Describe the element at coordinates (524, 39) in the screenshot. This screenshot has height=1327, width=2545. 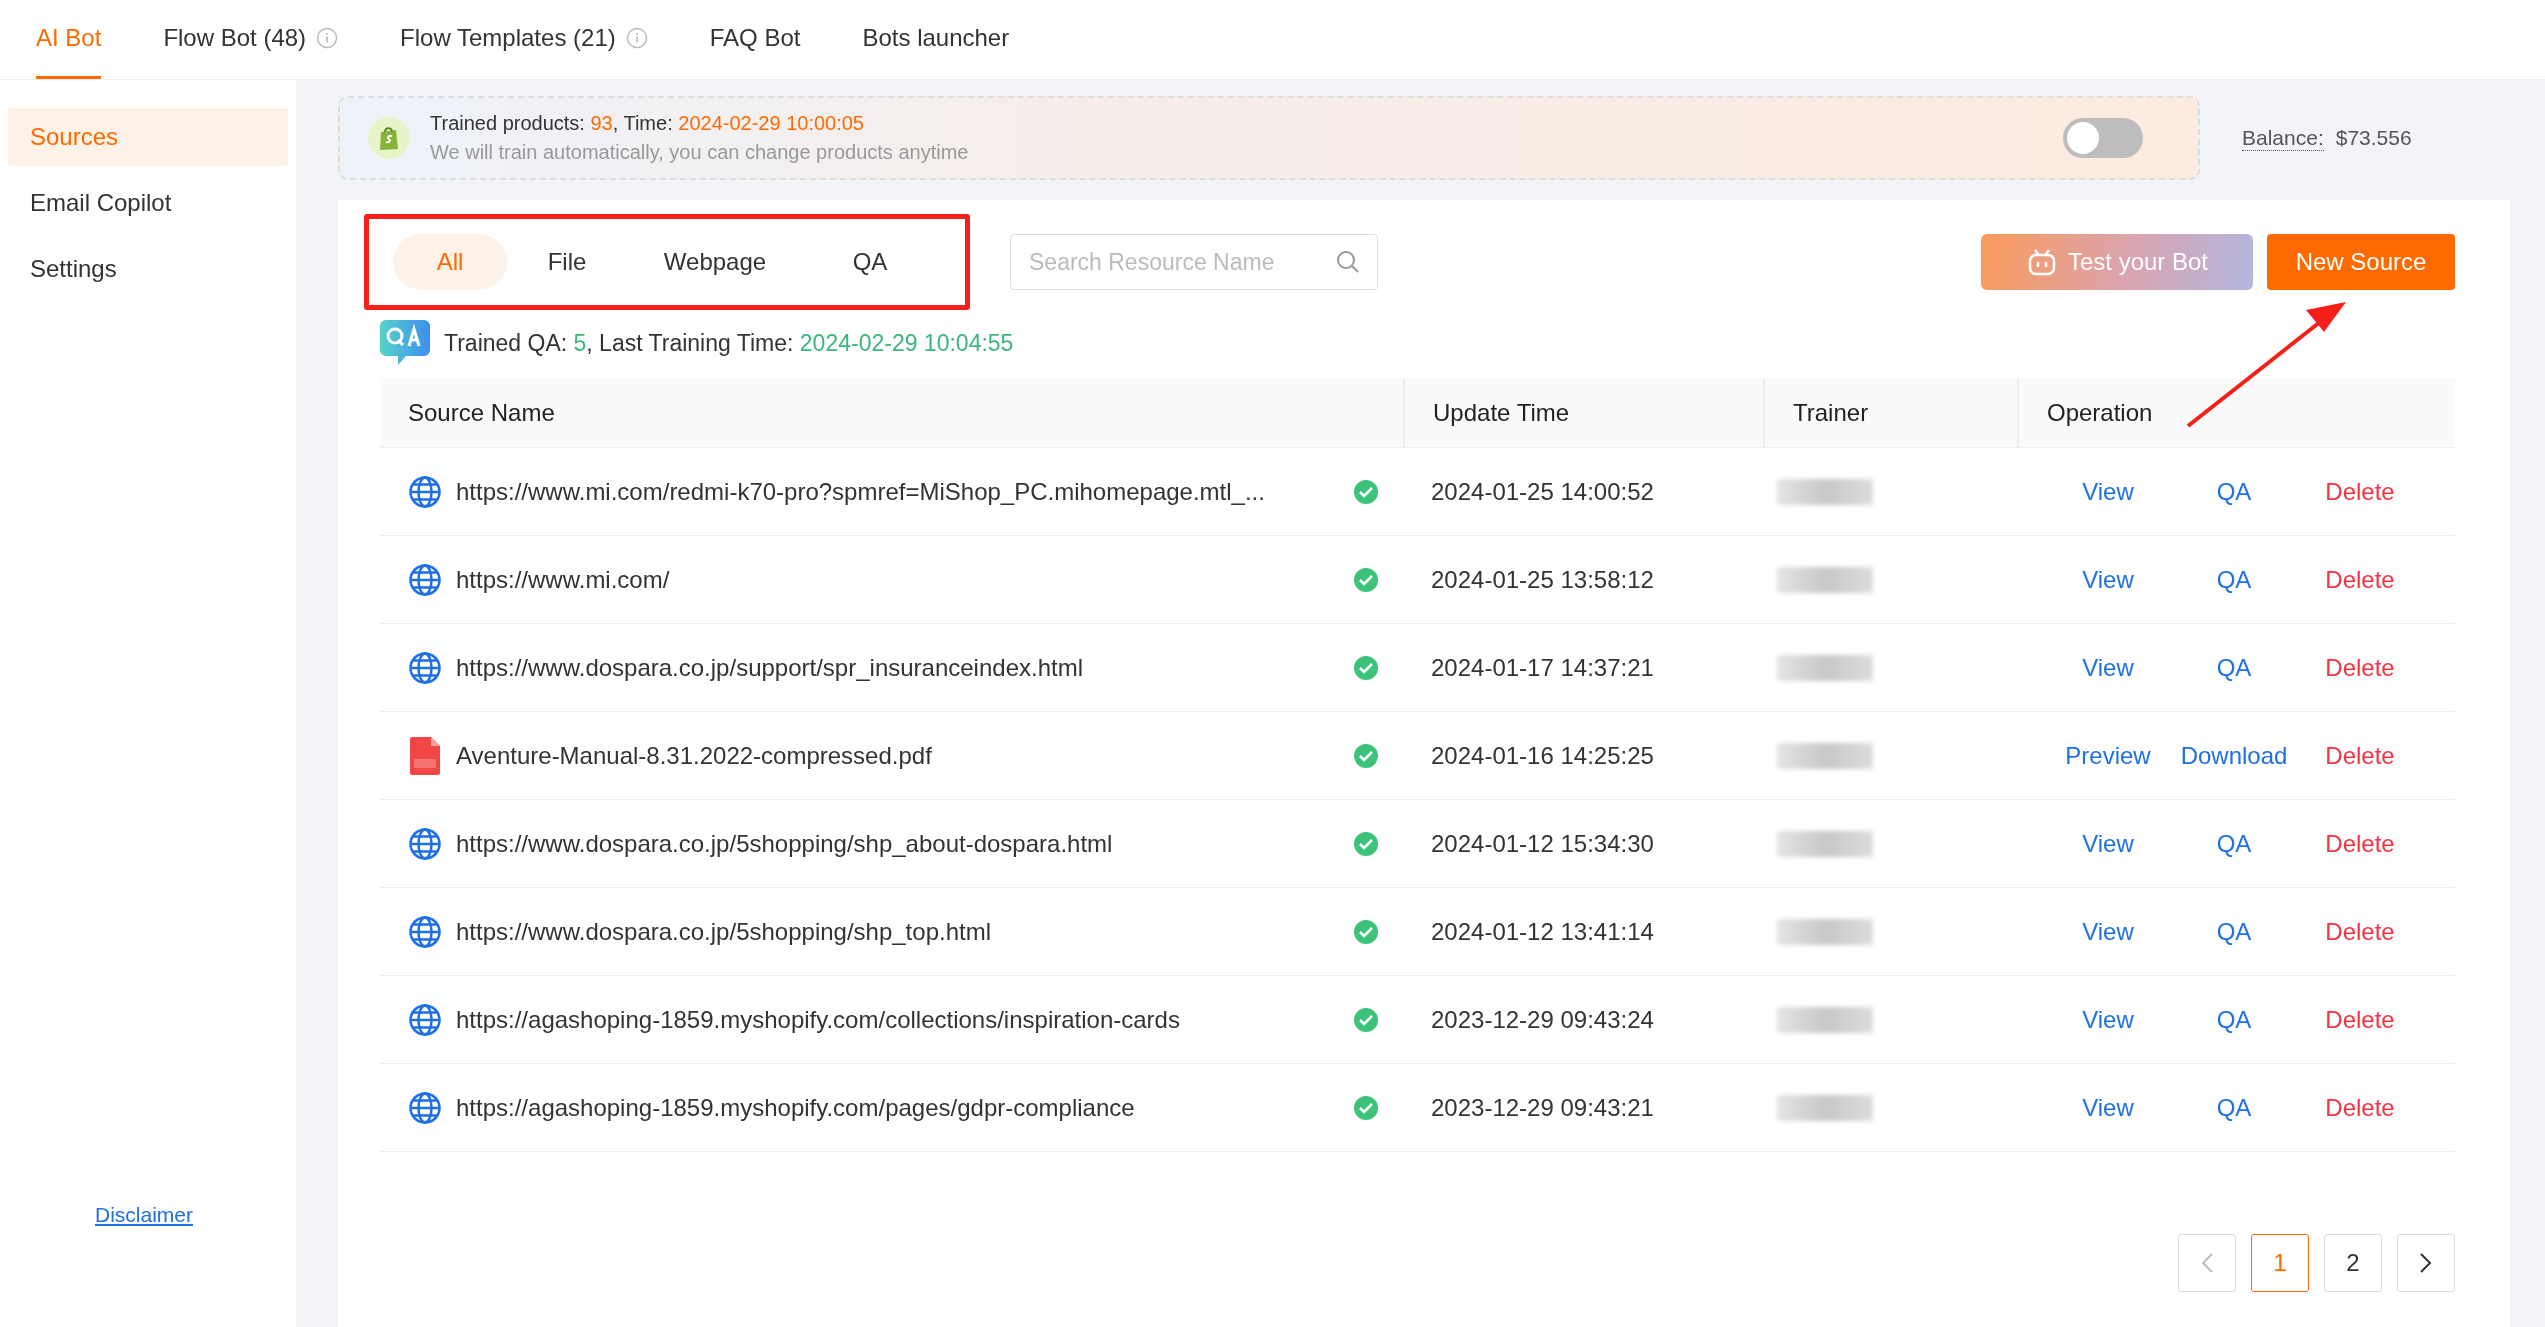
I see `nav-tab: Flow Templates (21)` at that location.